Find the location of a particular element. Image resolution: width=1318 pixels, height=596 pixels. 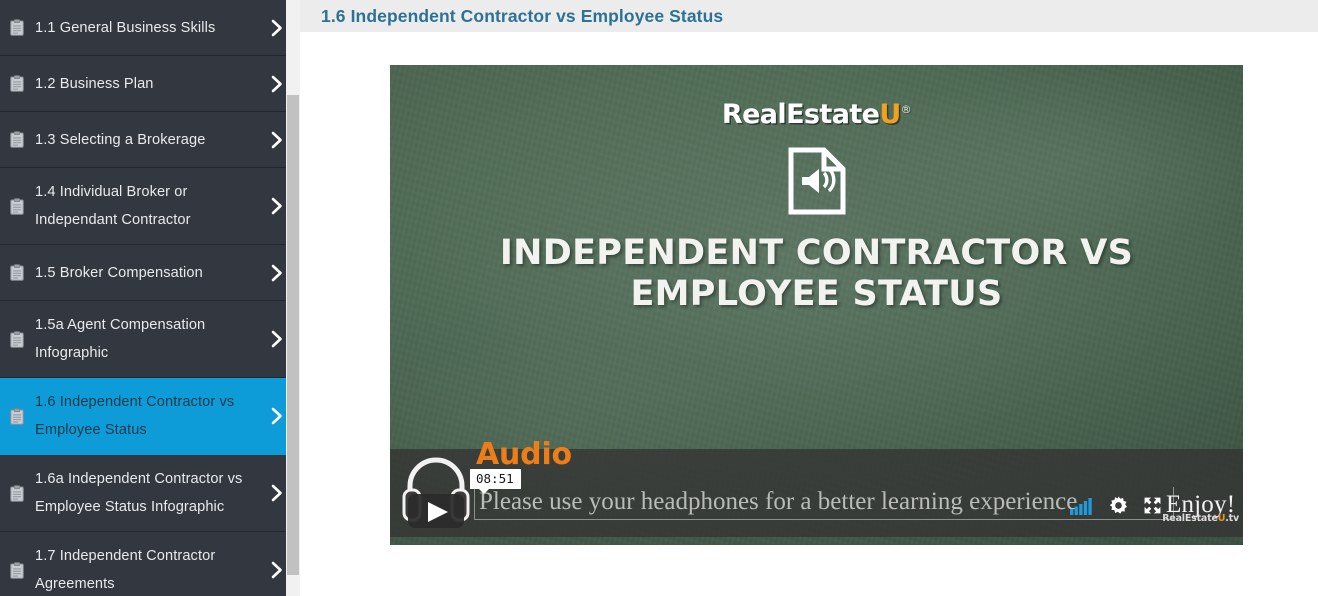

sidebar-item-label: 1.2 Business Plan is located at coordinates (94, 83).